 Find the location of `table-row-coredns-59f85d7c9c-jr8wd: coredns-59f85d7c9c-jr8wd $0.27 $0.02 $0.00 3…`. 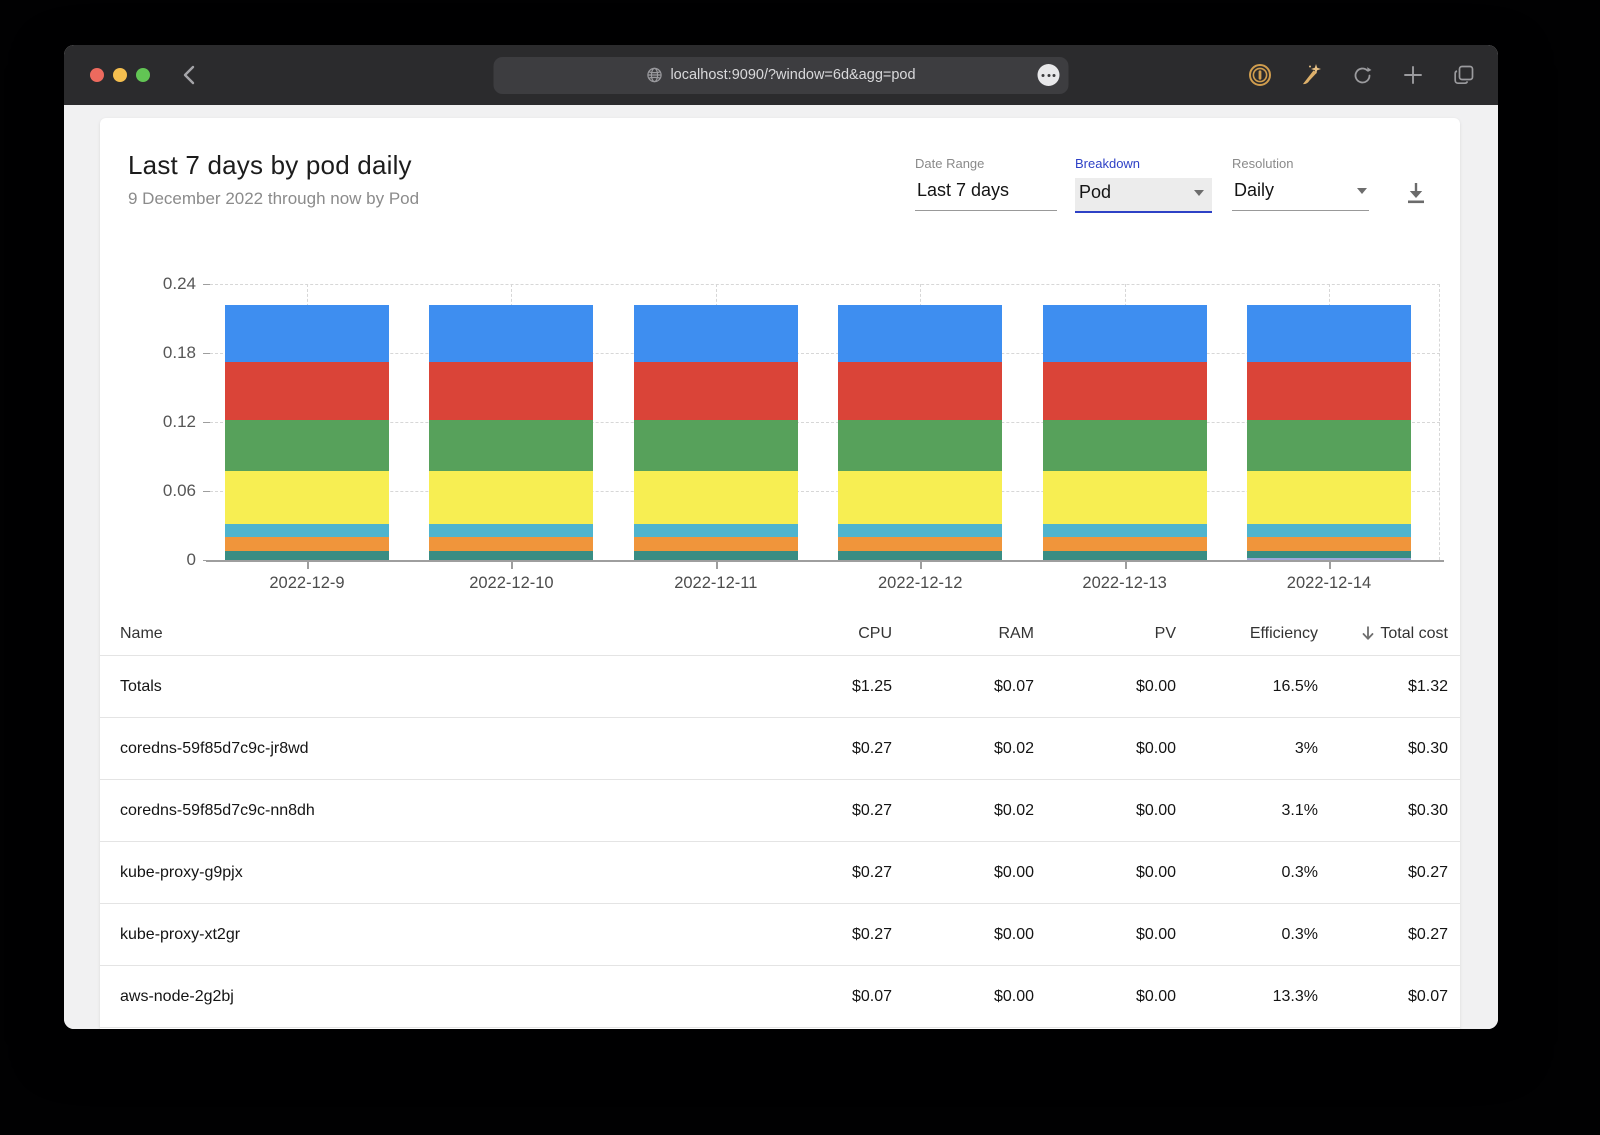

table-row-coredns-59f85d7c9c-jr8wd: coredns-59f85d7c9c-jr8wd $0.27 $0.02 $0.00 3… is located at coordinates (780, 749).